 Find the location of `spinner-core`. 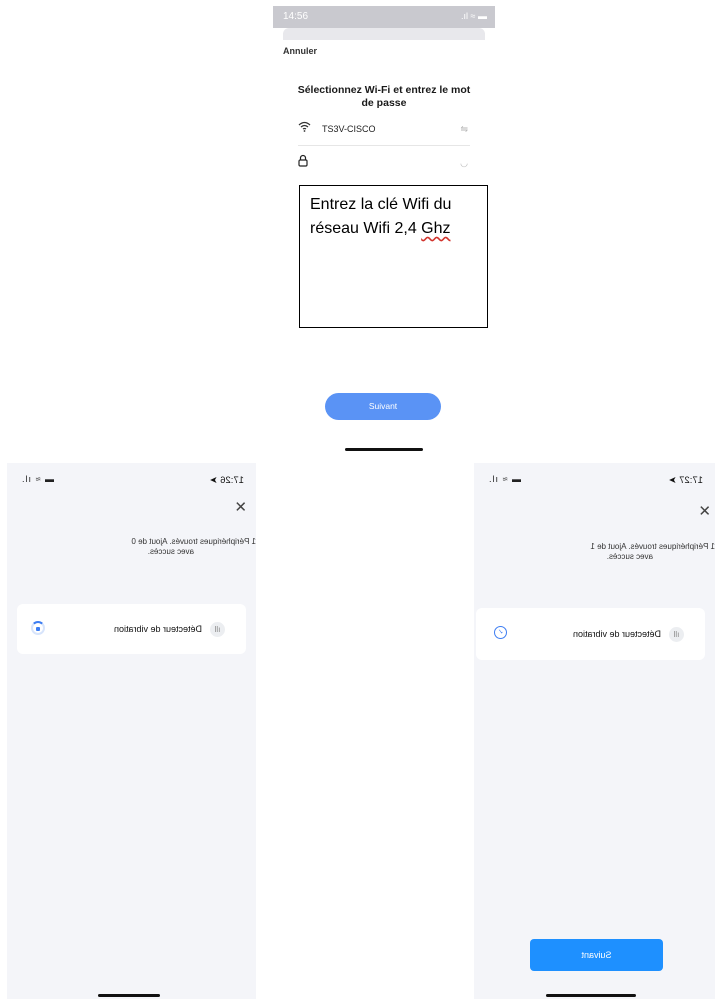

spinner-core is located at coordinates (38, 629).